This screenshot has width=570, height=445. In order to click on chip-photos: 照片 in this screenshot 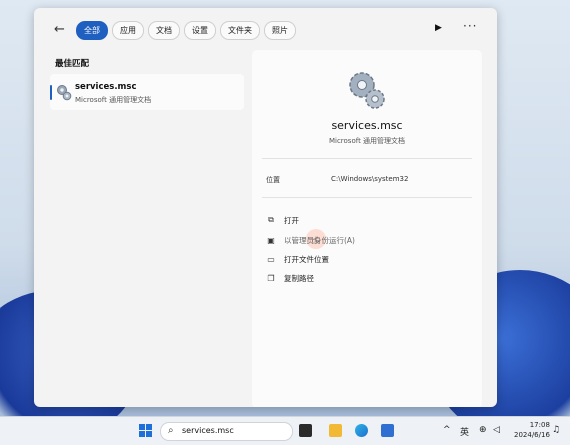, I will do `click(280, 30)`.